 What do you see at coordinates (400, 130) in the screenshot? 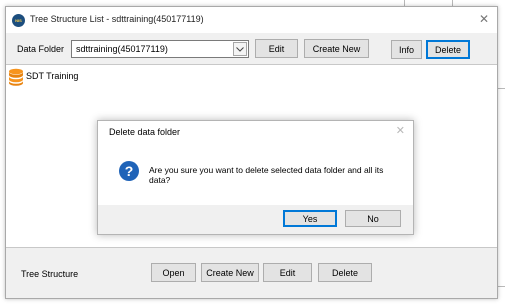
I see `dialog-close-icon: ✕` at bounding box center [400, 130].